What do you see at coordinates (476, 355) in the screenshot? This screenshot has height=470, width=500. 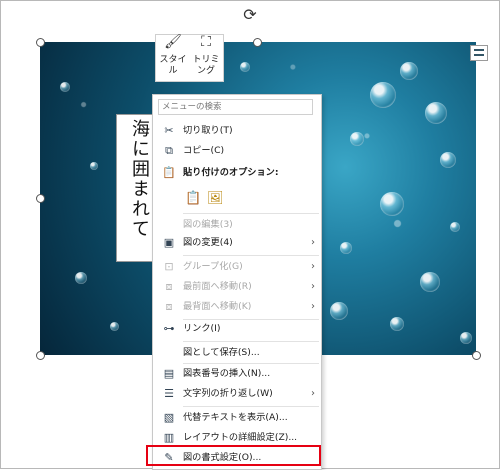 I see `resize-handle-bottom-right` at bounding box center [476, 355].